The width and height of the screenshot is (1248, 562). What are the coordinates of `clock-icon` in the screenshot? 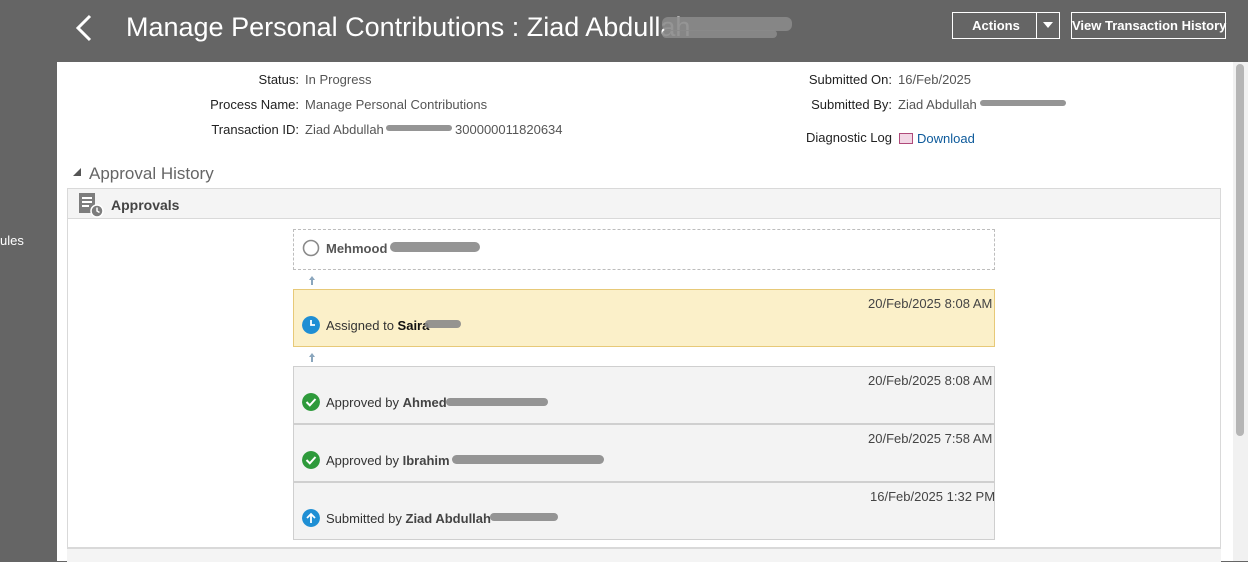 It's located at (311, 325).